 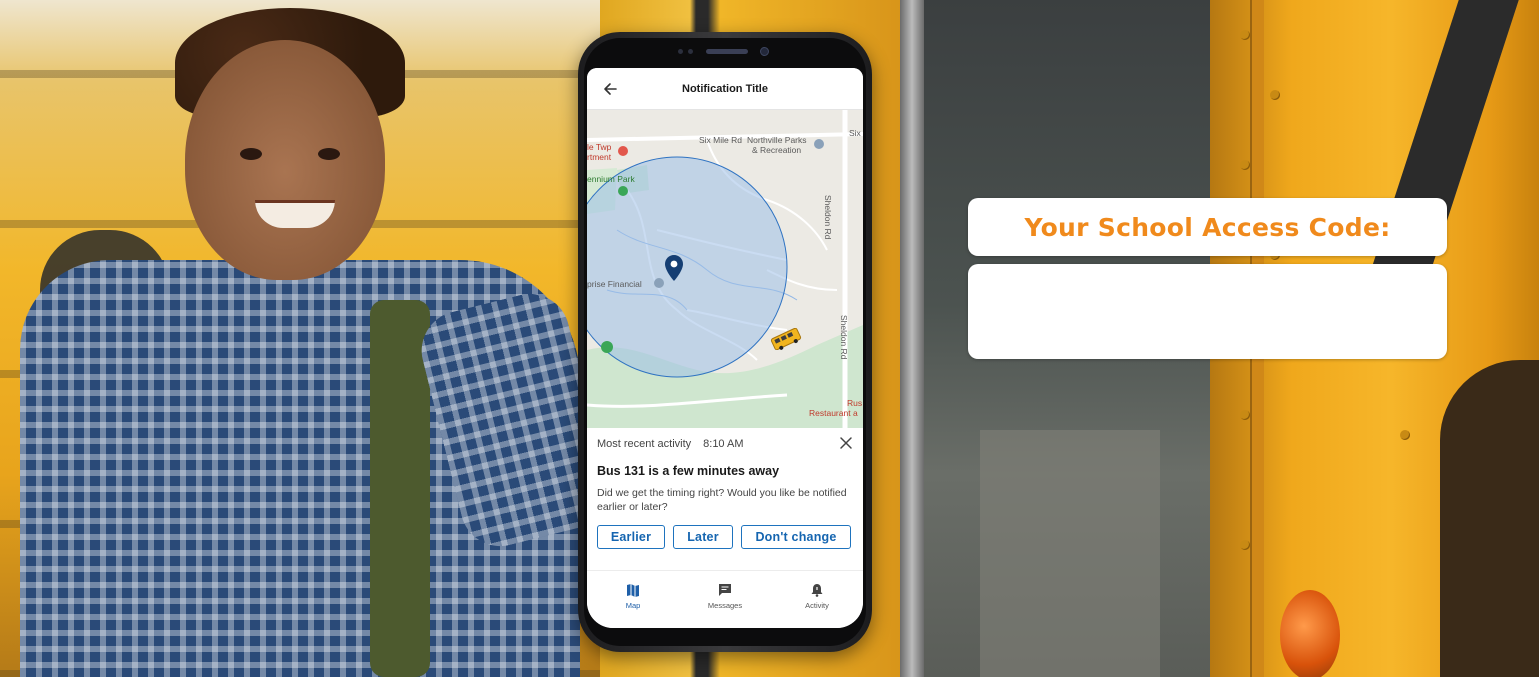 What do you see at coordinates (703, 537) in the screenshot?
I see `later-button: Later` at bounding box center [703, 537].